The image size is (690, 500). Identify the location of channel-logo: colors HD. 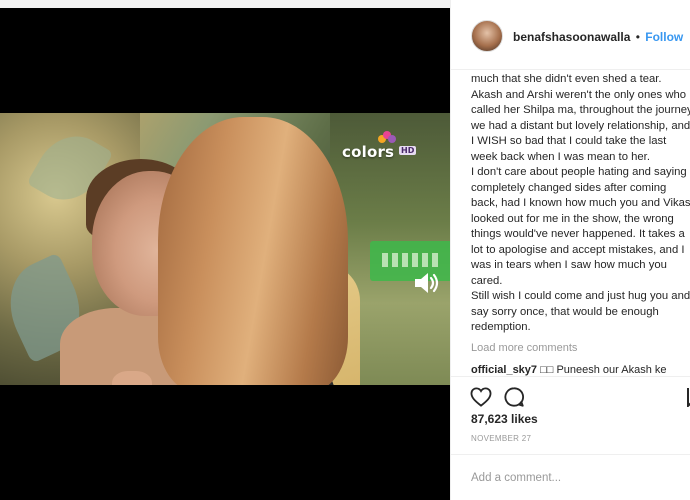
(382, 147).